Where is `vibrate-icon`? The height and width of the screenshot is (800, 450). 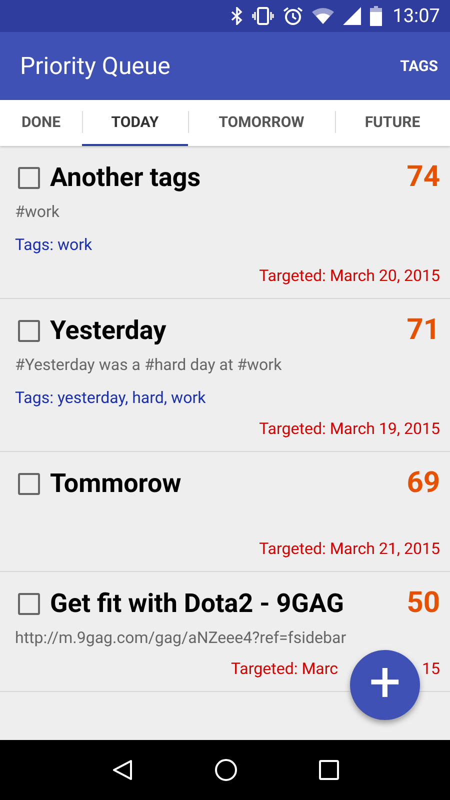
vibrate-icon is located at coordinates (263, 16).